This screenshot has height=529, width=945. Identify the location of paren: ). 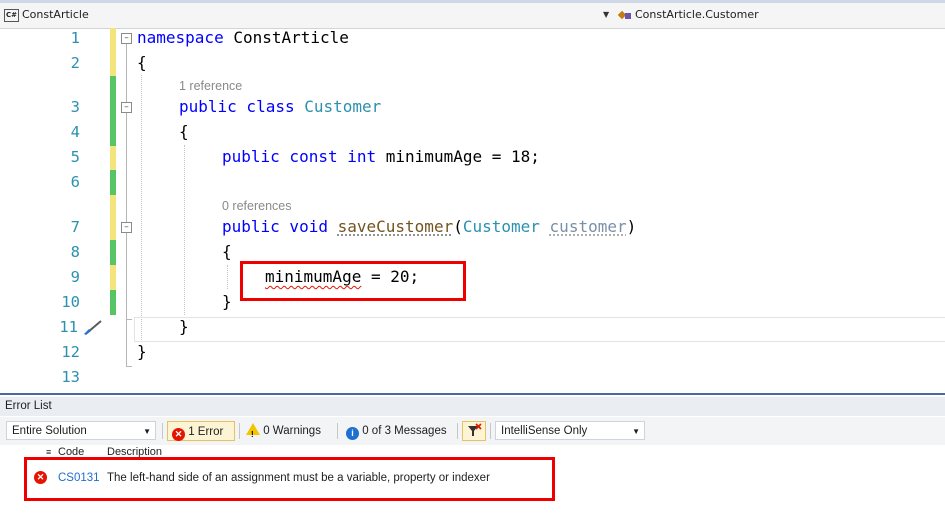
(631, 226).